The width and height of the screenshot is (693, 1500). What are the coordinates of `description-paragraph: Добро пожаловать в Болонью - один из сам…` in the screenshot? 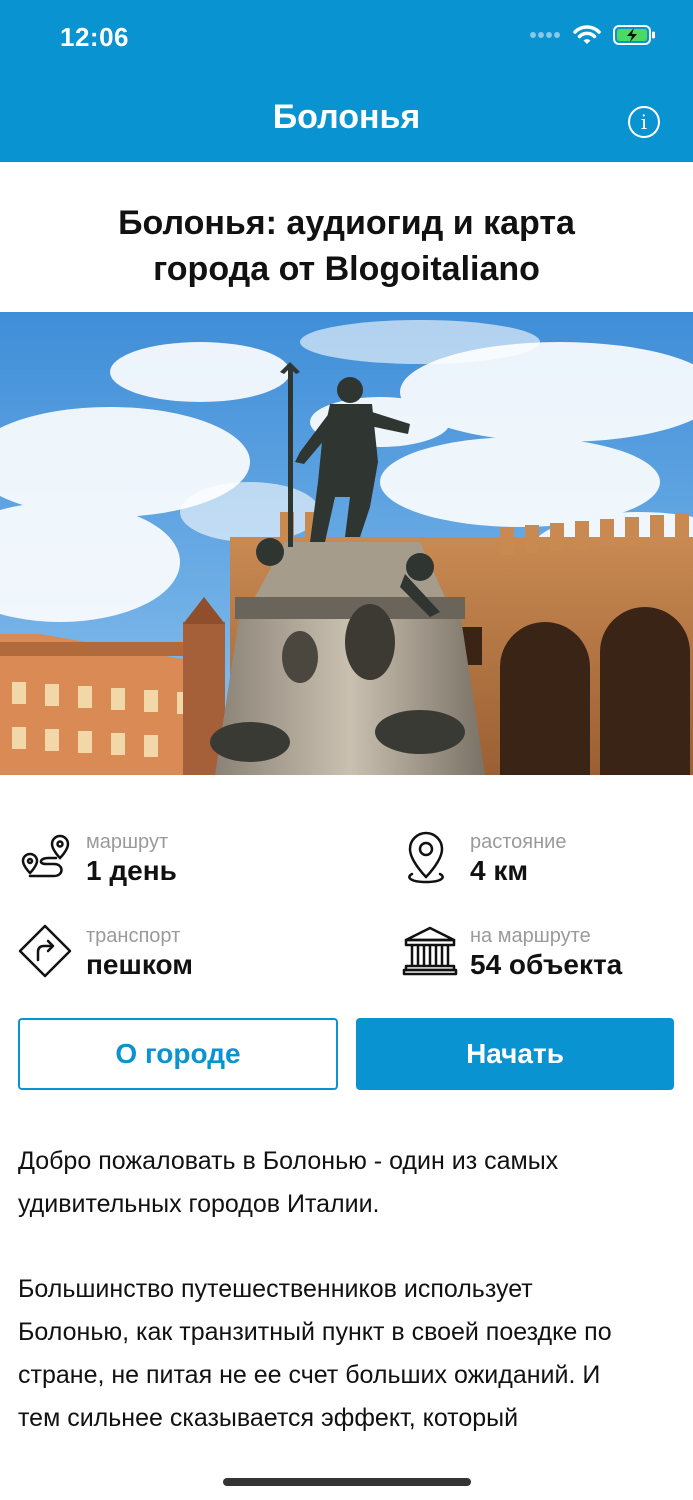 It's located at (343, 1183).